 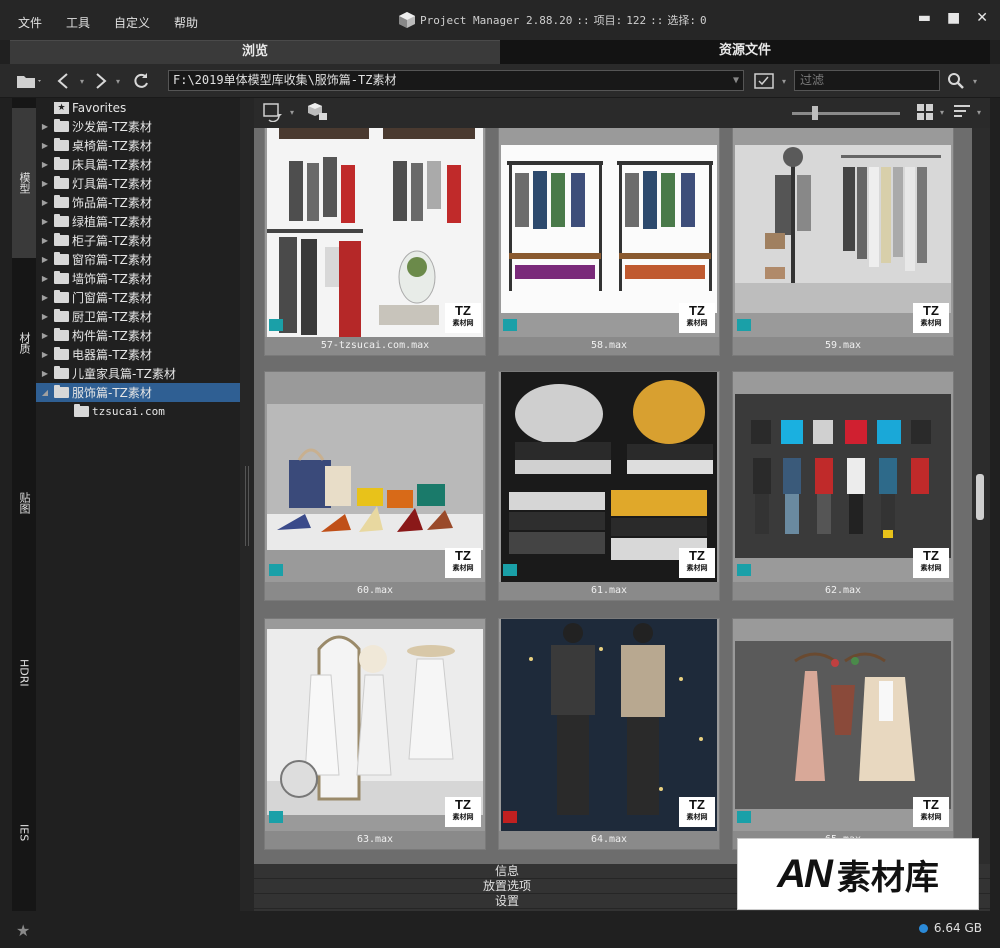 I want to click on tree-item: ▶ 儿童家具篇-TZ素材, so click(x=138, y=373).